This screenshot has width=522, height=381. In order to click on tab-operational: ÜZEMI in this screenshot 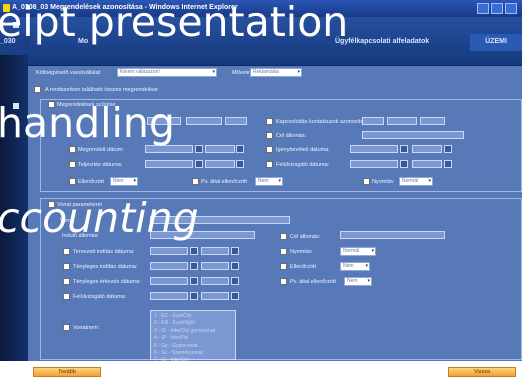, I will do `click(496, 42)`.